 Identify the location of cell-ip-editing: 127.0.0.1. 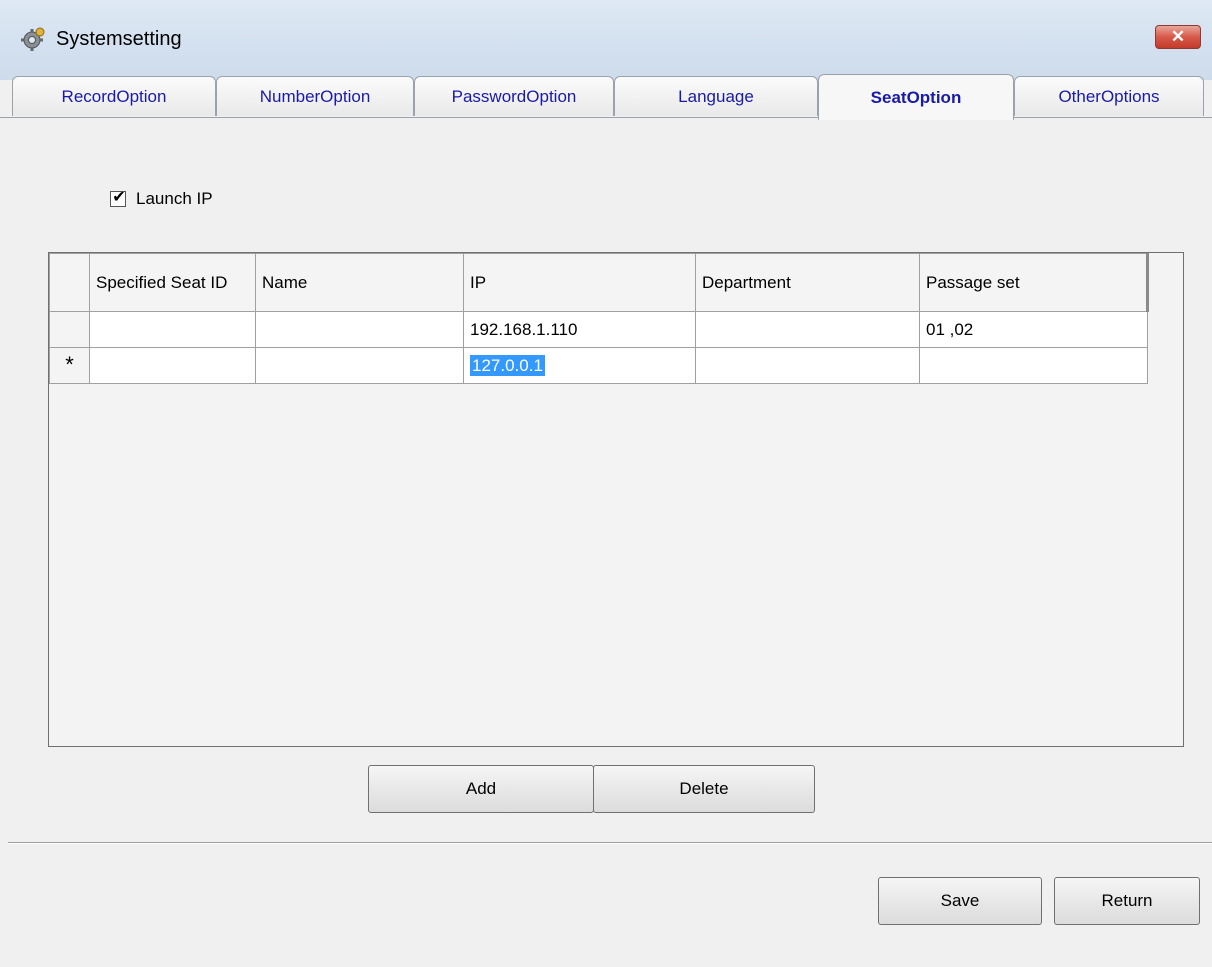
(579, 365).